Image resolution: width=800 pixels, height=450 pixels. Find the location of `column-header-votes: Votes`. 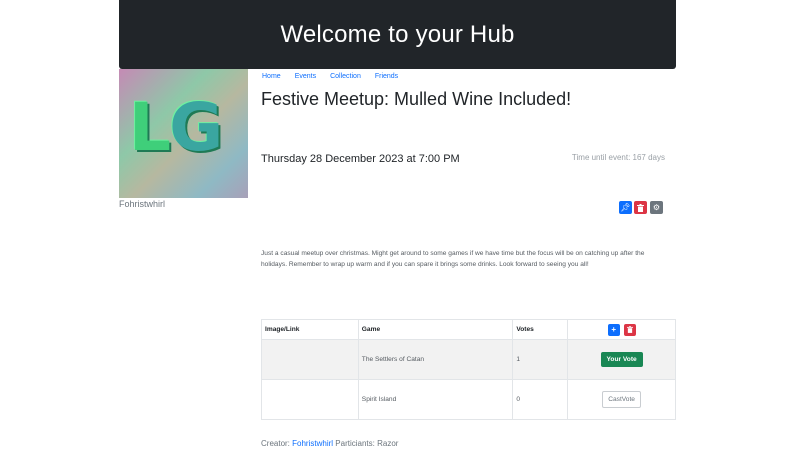

column-header-votes: Votes is located at coordinates (540, 329).